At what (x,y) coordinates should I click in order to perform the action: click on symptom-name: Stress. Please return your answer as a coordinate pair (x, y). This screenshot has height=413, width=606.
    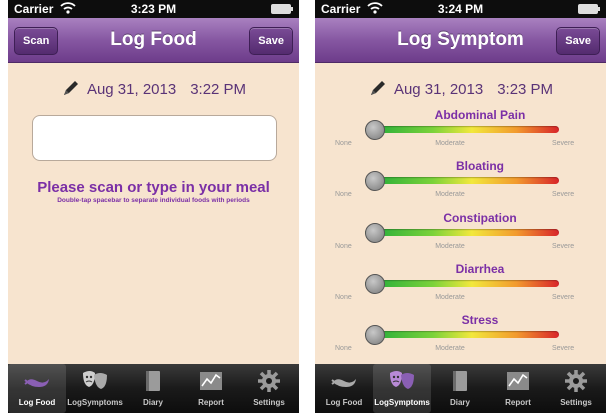
    Looking at the image, I should click on (480, 320).